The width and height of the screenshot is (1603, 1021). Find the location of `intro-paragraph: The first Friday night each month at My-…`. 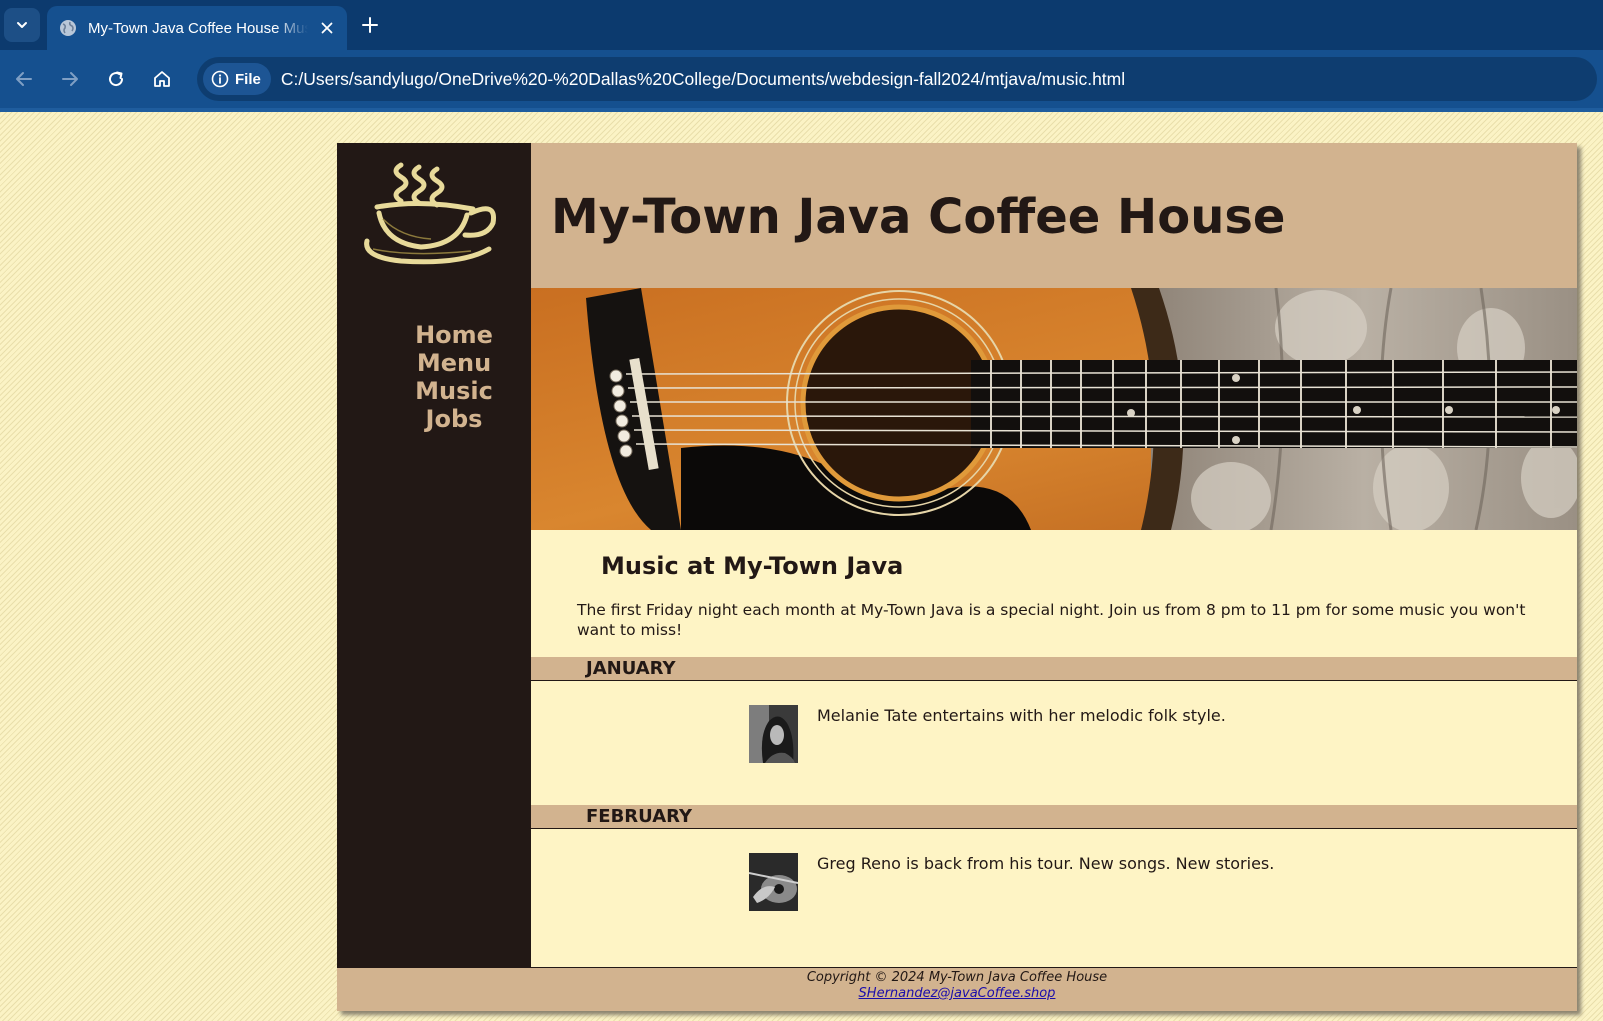

intro-paragraph: The first Friday night each month at My-… is located at coordinates (1051, 620).